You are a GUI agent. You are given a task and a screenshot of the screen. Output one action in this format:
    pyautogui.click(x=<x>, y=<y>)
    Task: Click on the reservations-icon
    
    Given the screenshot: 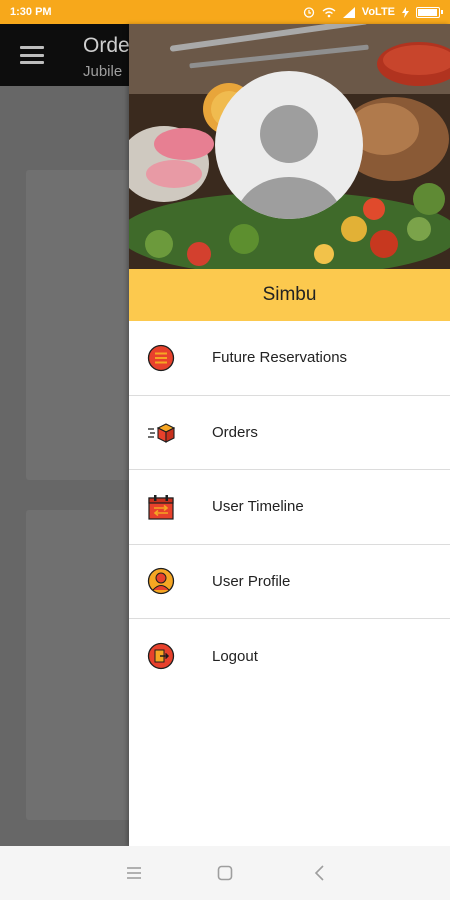 What is the action you would take?
    pyautogui.click(x=161, y=357)
    